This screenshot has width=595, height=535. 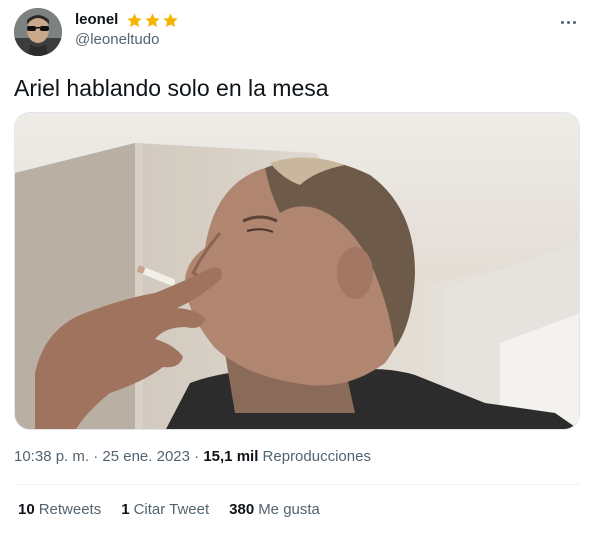 What do you see at coordinates (127, 40) in the screenshot?
I see `user-handle: @leoneltudo` at bounding box center [127, 40].